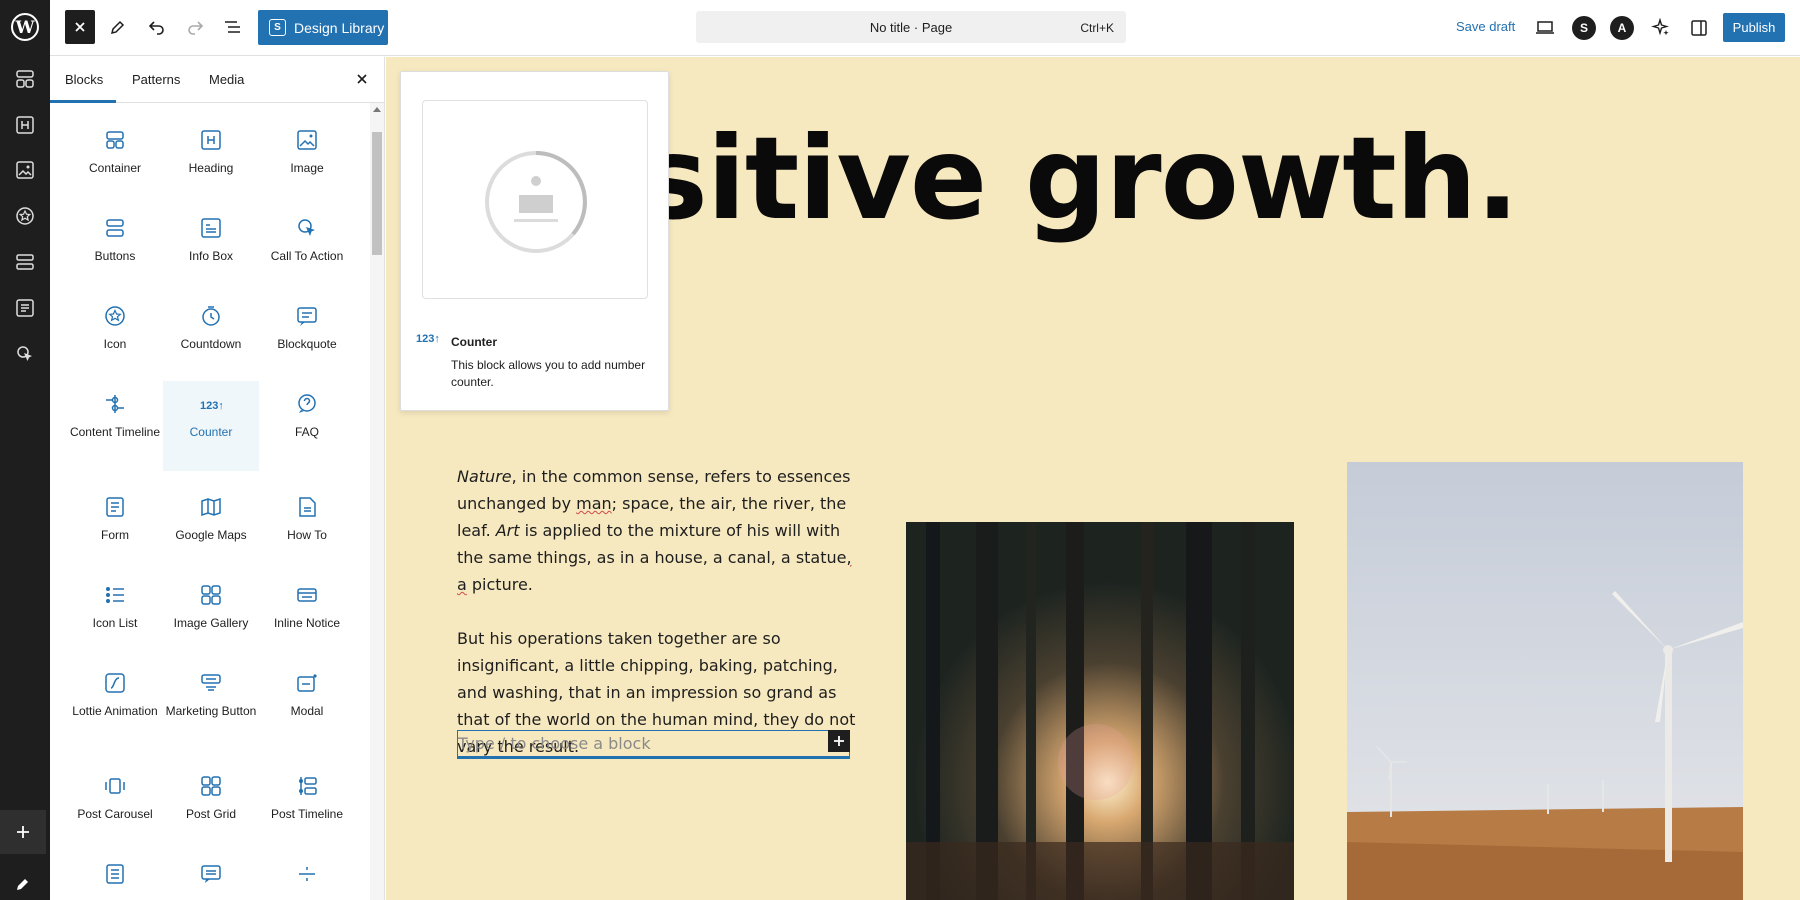 The image size is (1800, 900). What do you see at coordinates (323, 27) in the screenshot?
I see `design-library-button: S Design Library` at bounding box center [323, 27].